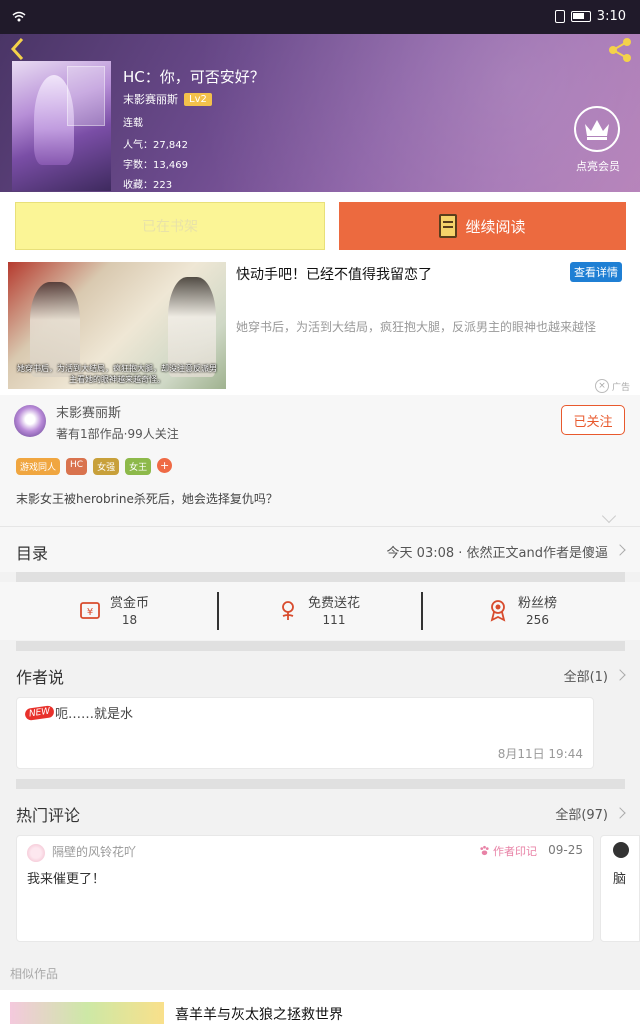  What do you see at coordinates (40, 677) in the screenshot?
I see `author-says-title: 作者说` at bounding box center [40, 677].